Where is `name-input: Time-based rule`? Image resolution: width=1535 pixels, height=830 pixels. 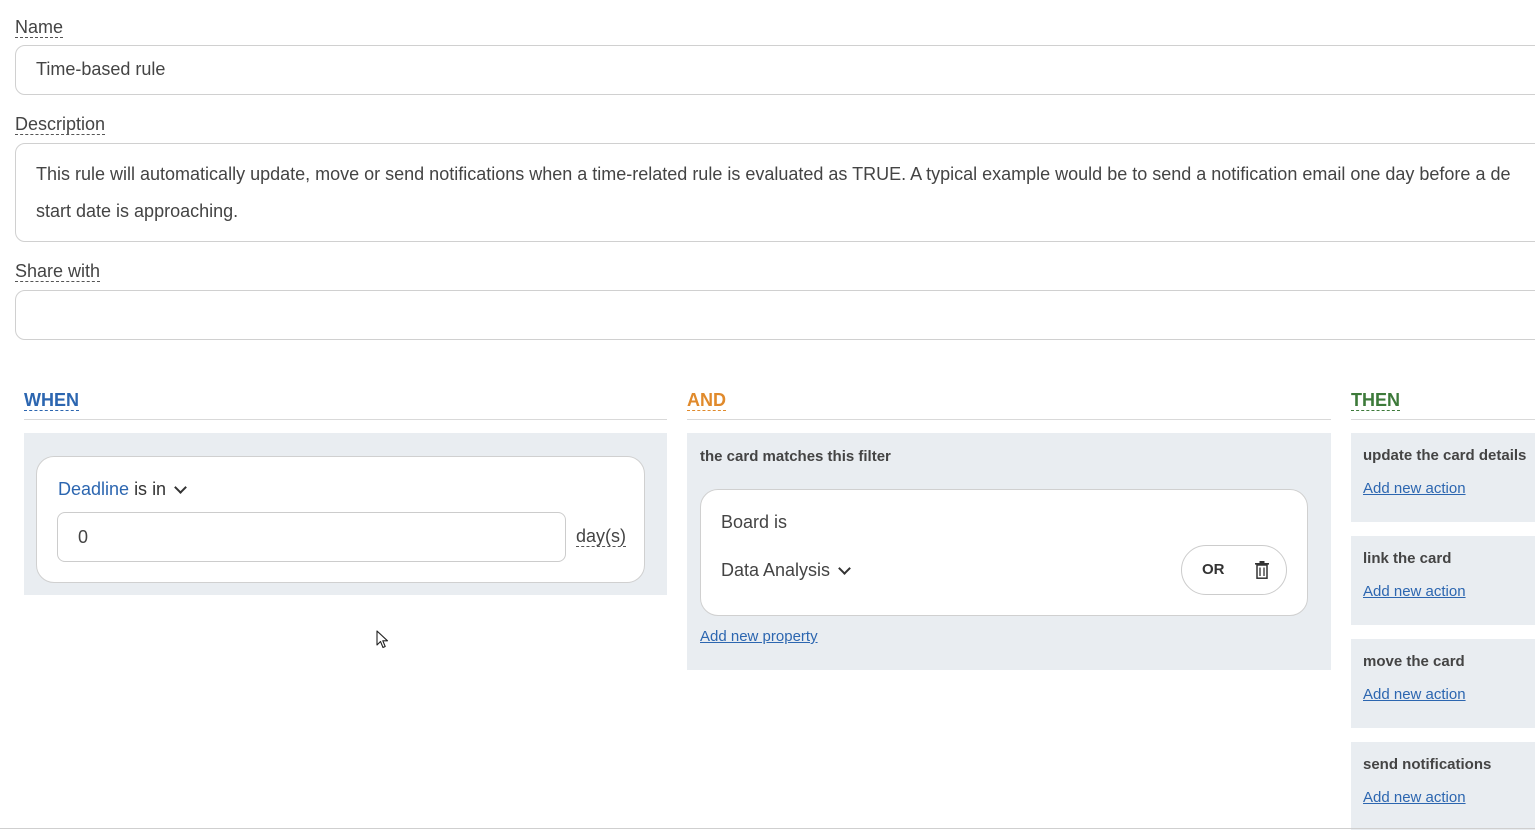 name-input: Time-based rule is located at coordinates (775, 70).